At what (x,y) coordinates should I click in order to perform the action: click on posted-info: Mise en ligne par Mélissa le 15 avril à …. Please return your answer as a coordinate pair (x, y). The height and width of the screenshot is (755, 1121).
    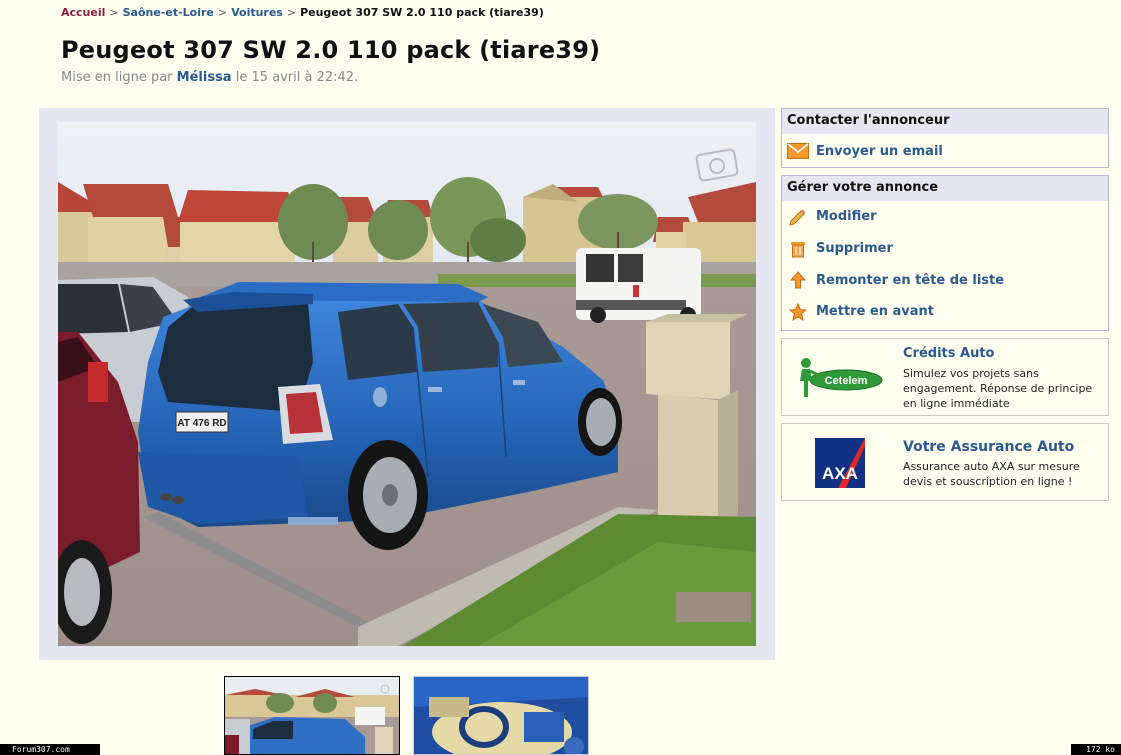
    Looking at the image, I should click on (209, 77).